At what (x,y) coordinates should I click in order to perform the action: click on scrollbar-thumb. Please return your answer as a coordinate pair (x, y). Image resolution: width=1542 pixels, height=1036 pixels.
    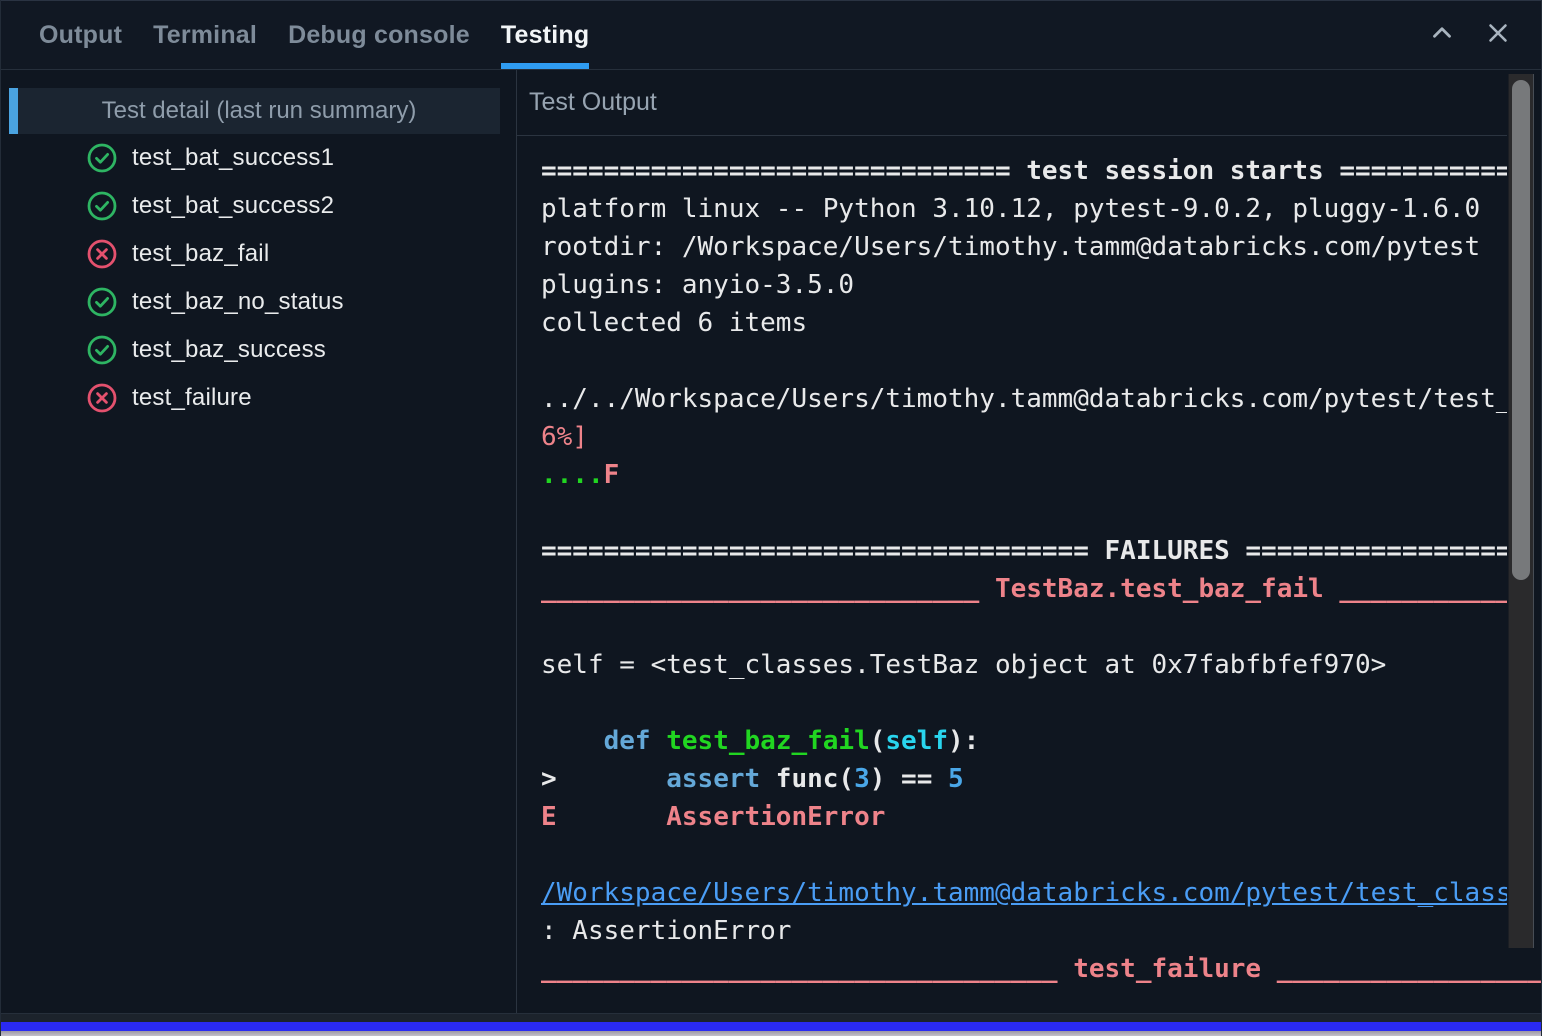
    Looking at the image, I should click on (1521, 330).